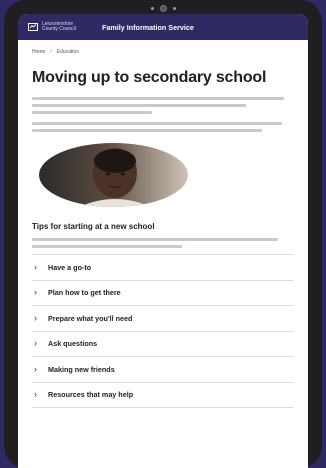  I want to click on student-photo, so click(113, 175).